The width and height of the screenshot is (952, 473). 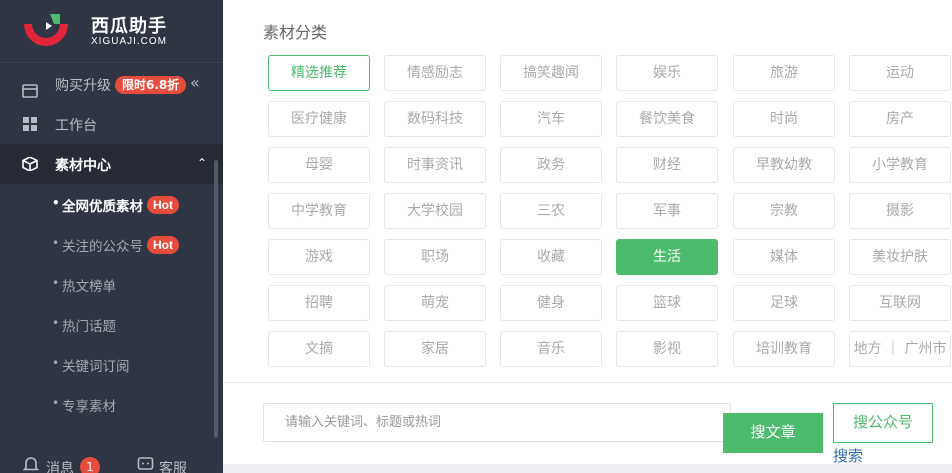 What do you see at coordinates (173, 465) in the screenshot?
I see `service-label: 客服` at bounding box center [173, 465].